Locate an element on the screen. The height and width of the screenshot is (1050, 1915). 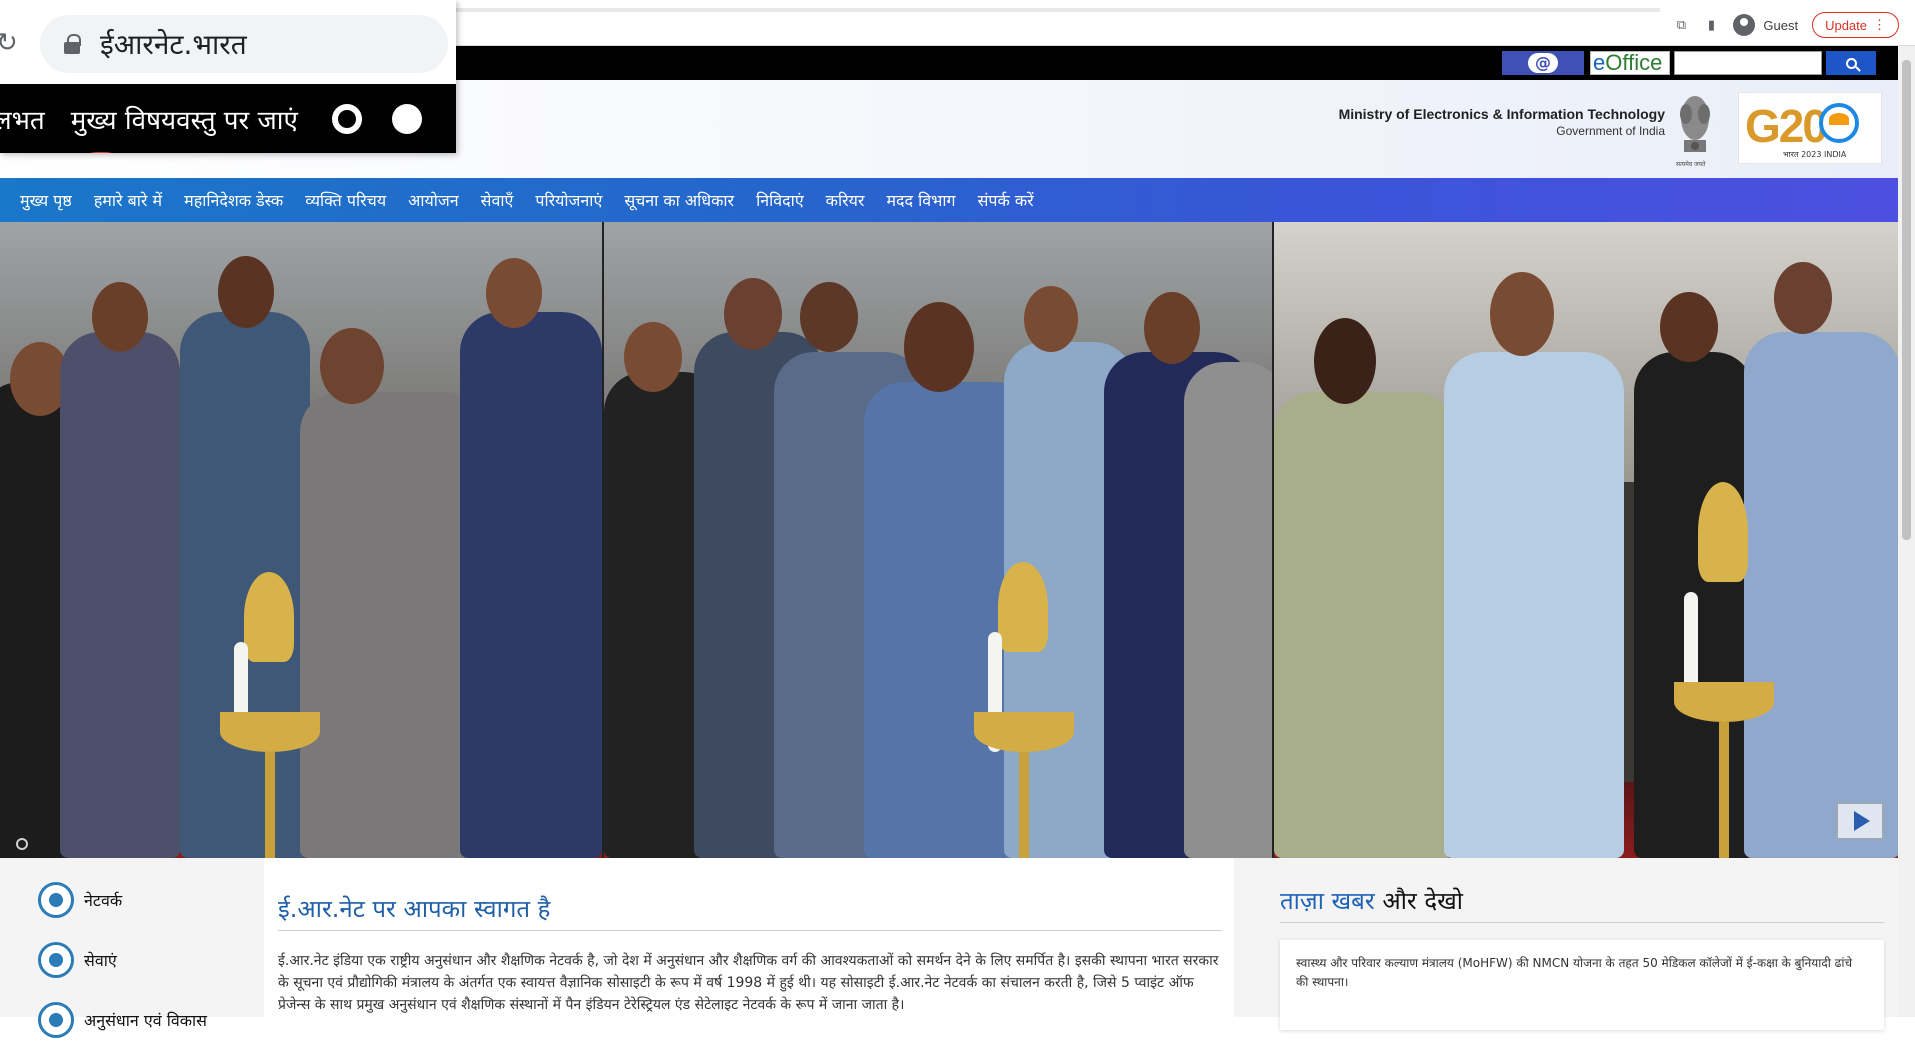
play-icon is located at coordinates (1862, 821).